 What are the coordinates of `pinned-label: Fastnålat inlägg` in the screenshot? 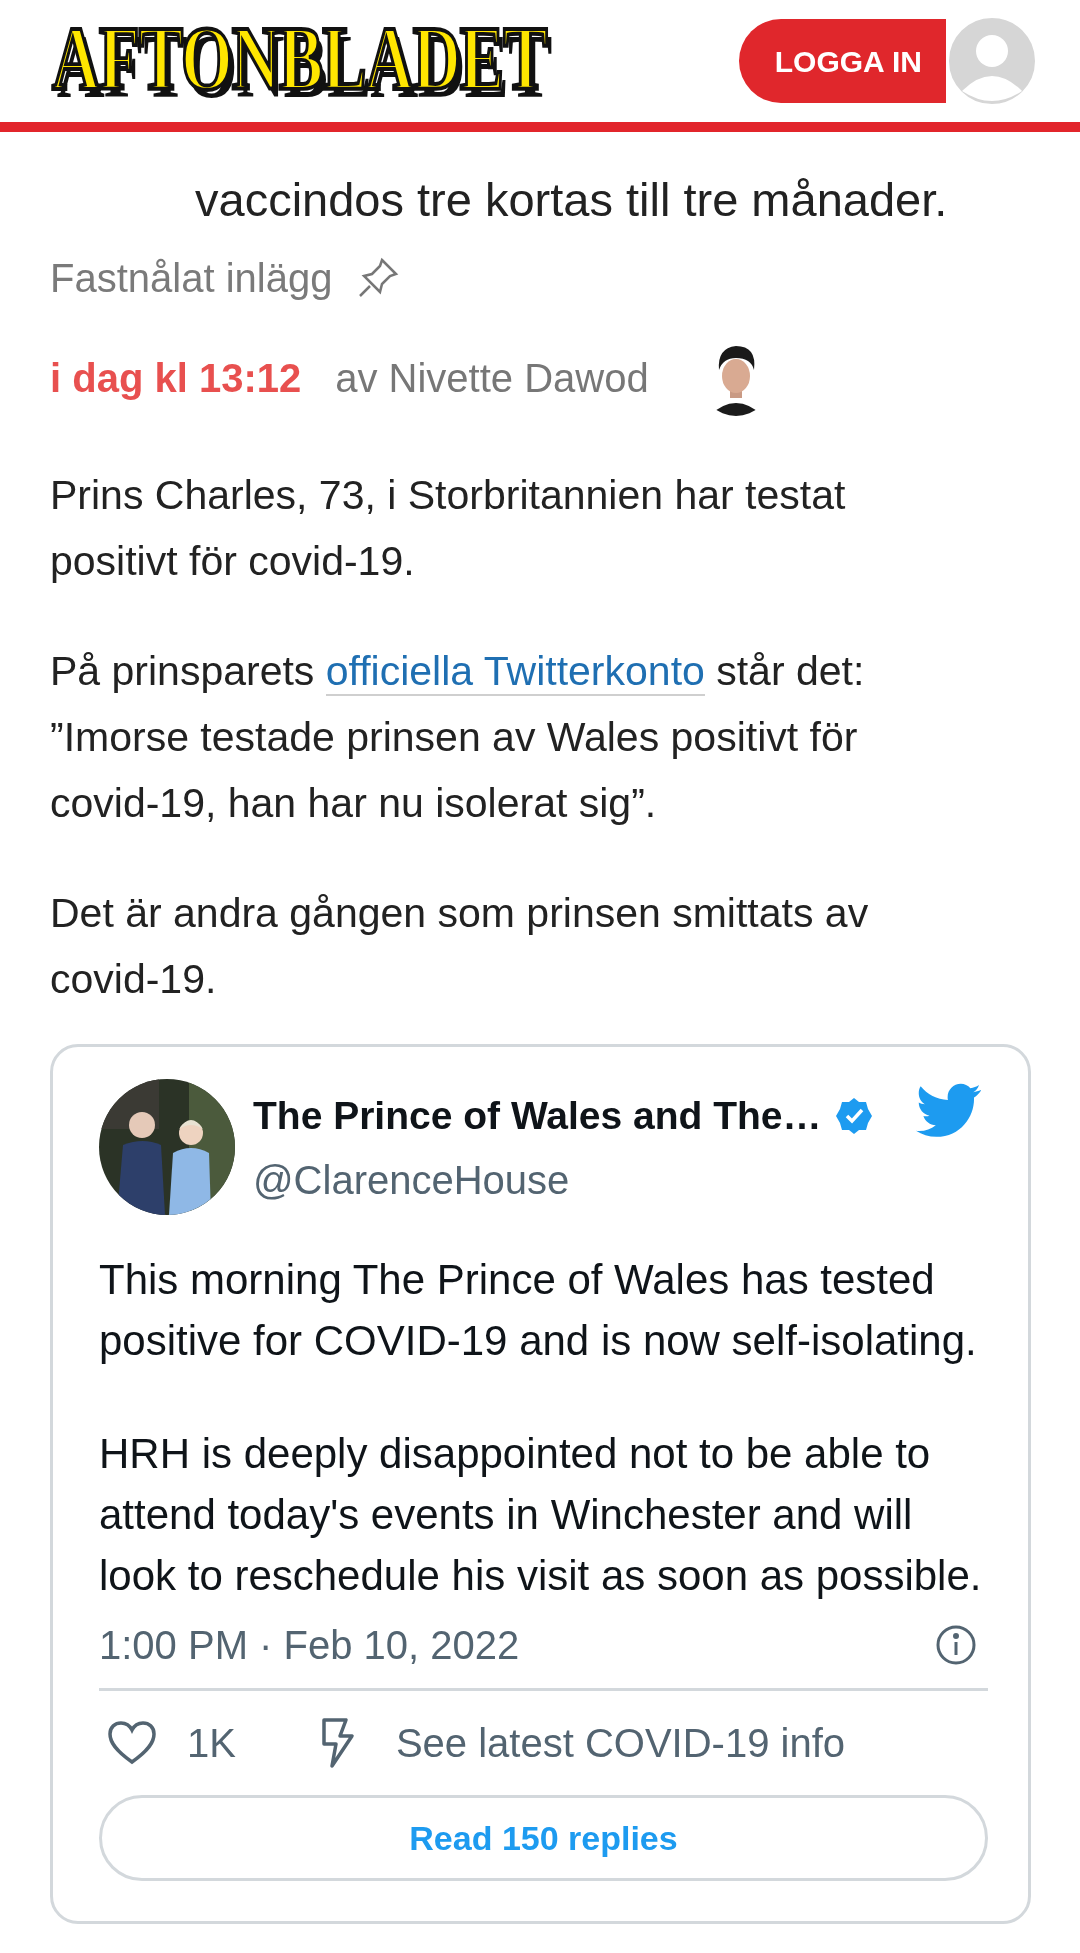 It's located at (191, 278).